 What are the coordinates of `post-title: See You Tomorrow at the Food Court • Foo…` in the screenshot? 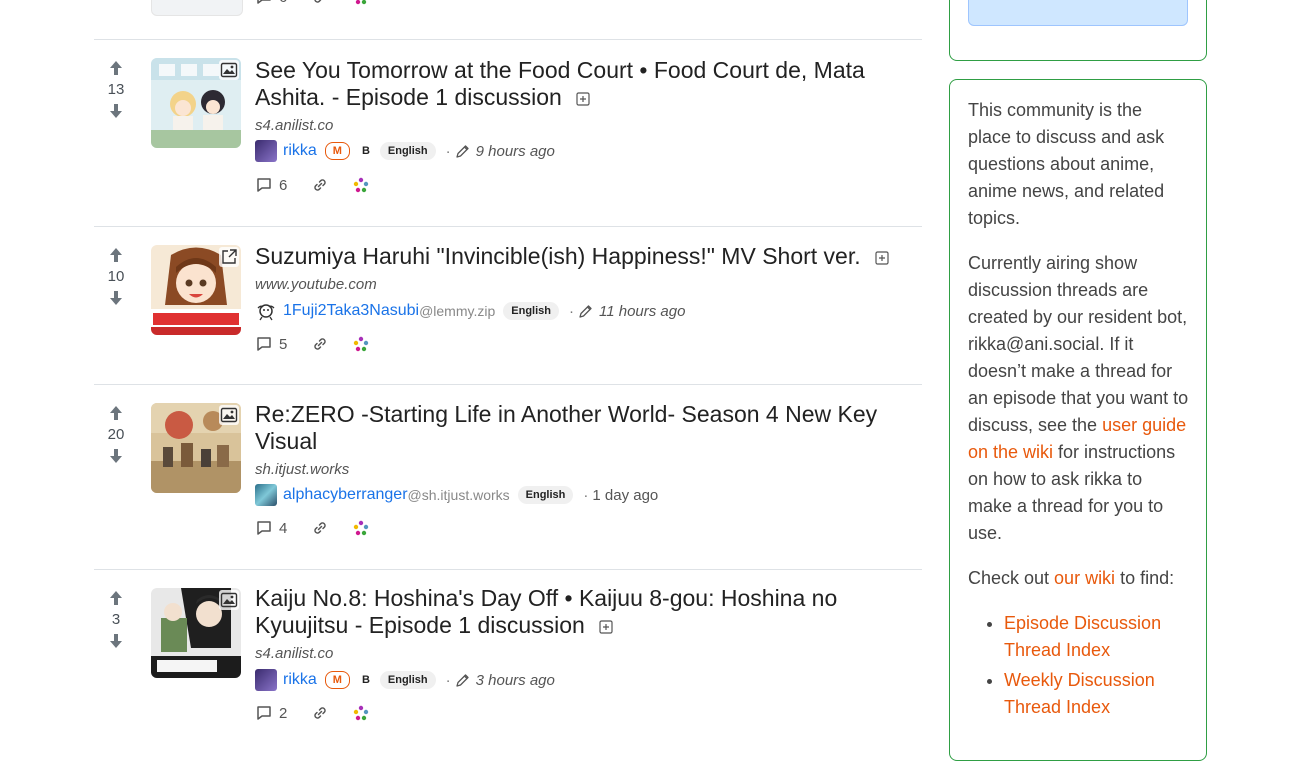 It's located at (590, 84).